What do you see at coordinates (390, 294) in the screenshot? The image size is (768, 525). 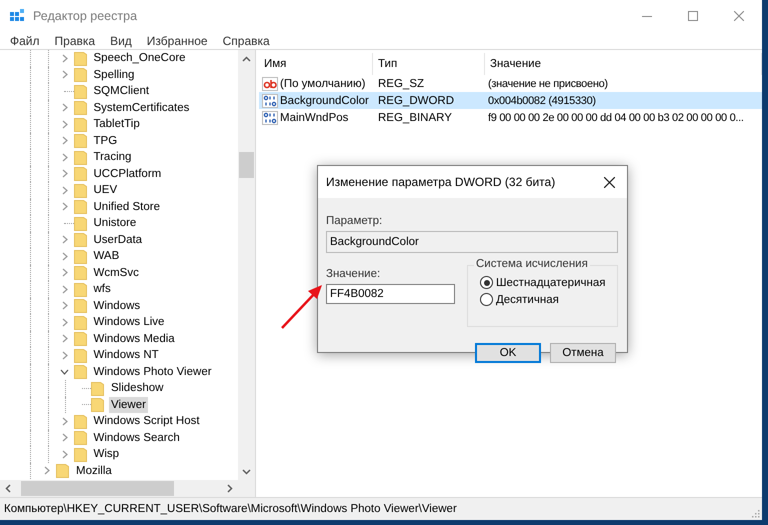 I see `value-field: FF4B0082` at bounding box center [390, 294].